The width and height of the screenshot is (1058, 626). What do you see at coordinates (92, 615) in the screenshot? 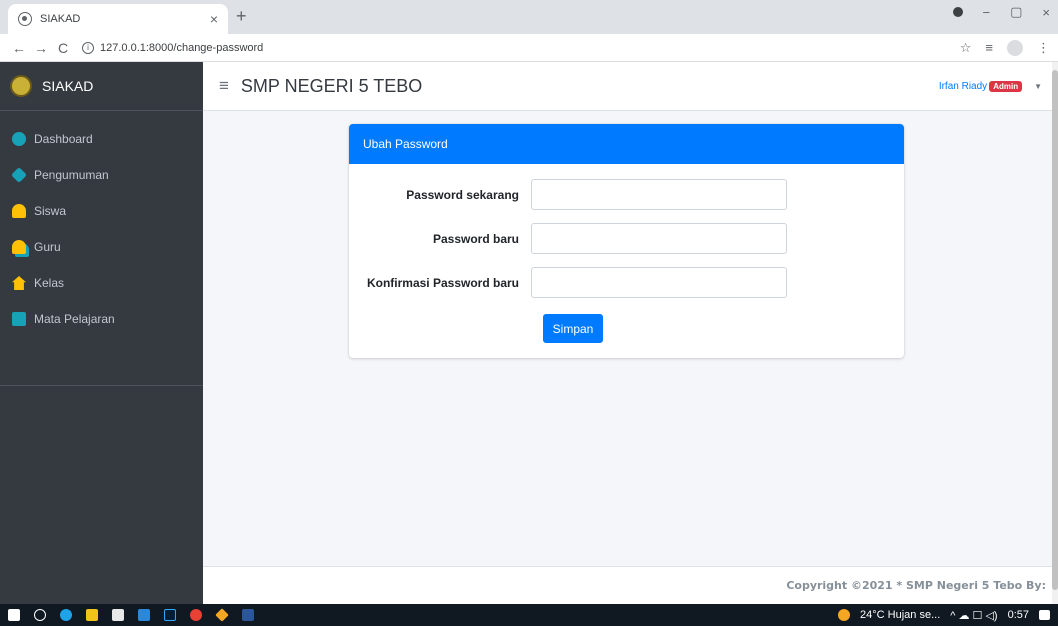
I see `file-explorer-icon` at bounding box center [92, 615].